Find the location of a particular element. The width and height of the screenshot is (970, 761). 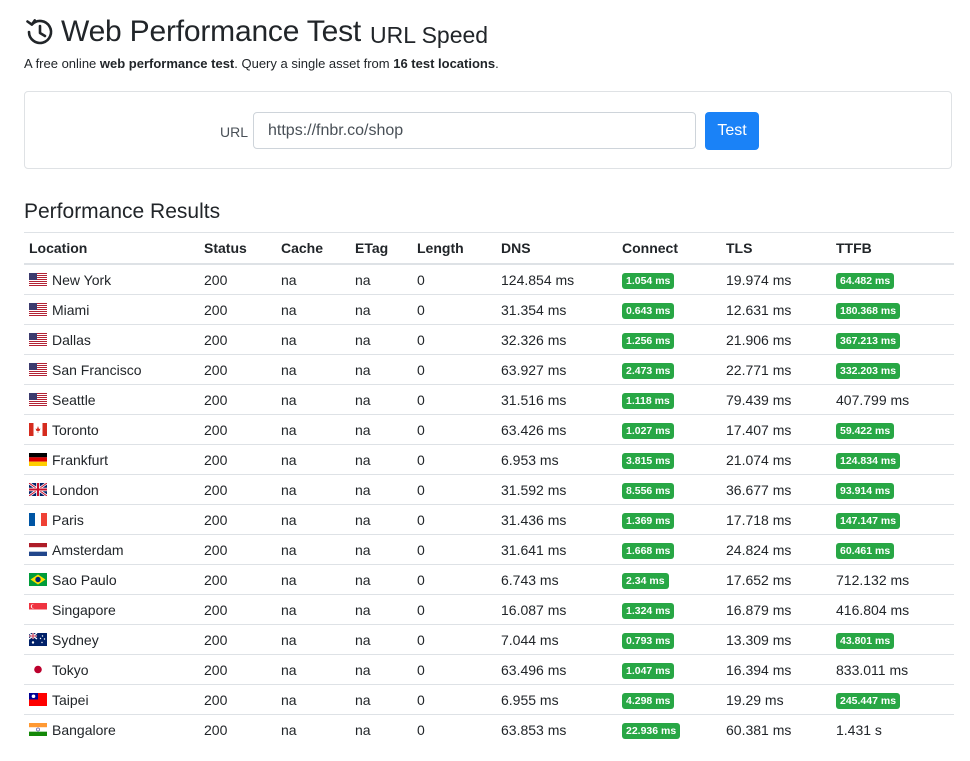

tls-value: 19.974 ms is located at coordinates (759, 279).